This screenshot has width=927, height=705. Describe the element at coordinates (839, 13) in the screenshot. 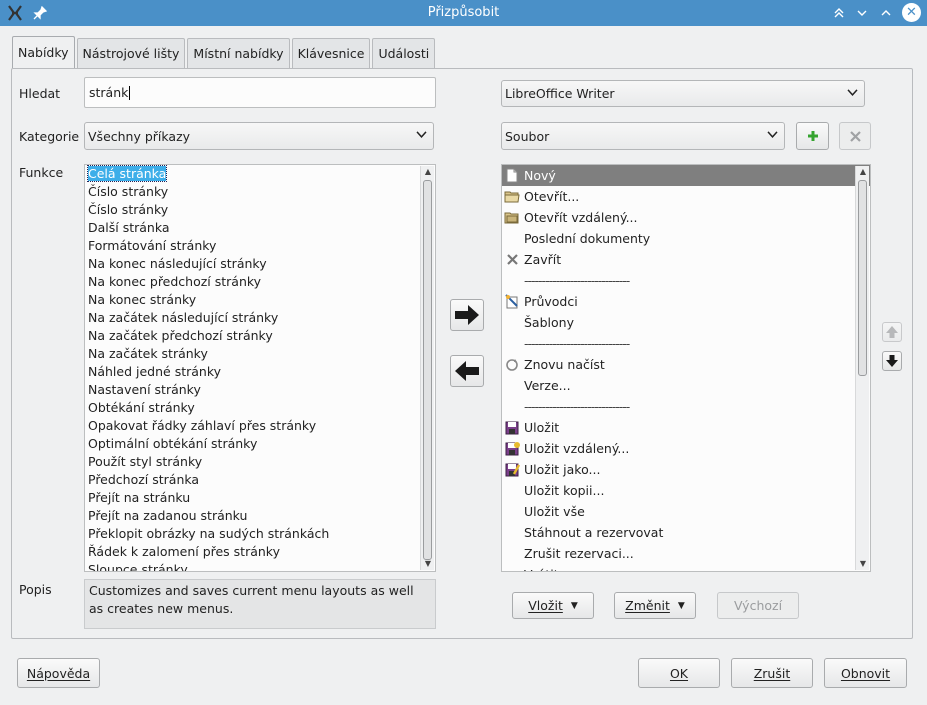

I see `keep-above-icon` at that location.